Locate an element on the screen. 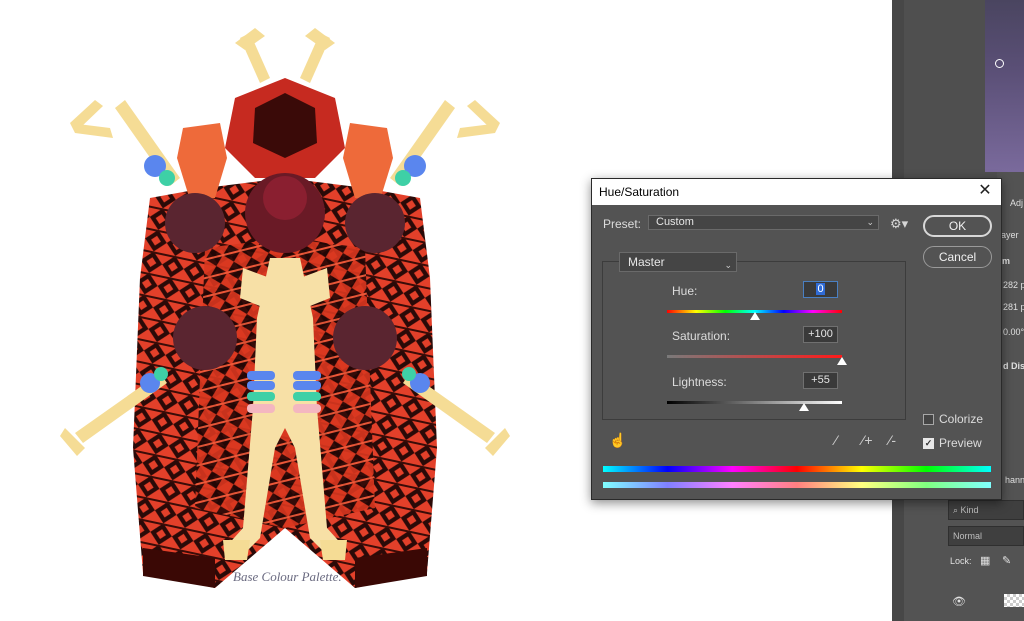  panel-tab-adjustments: Adj is located at coordinates (1016, 203).